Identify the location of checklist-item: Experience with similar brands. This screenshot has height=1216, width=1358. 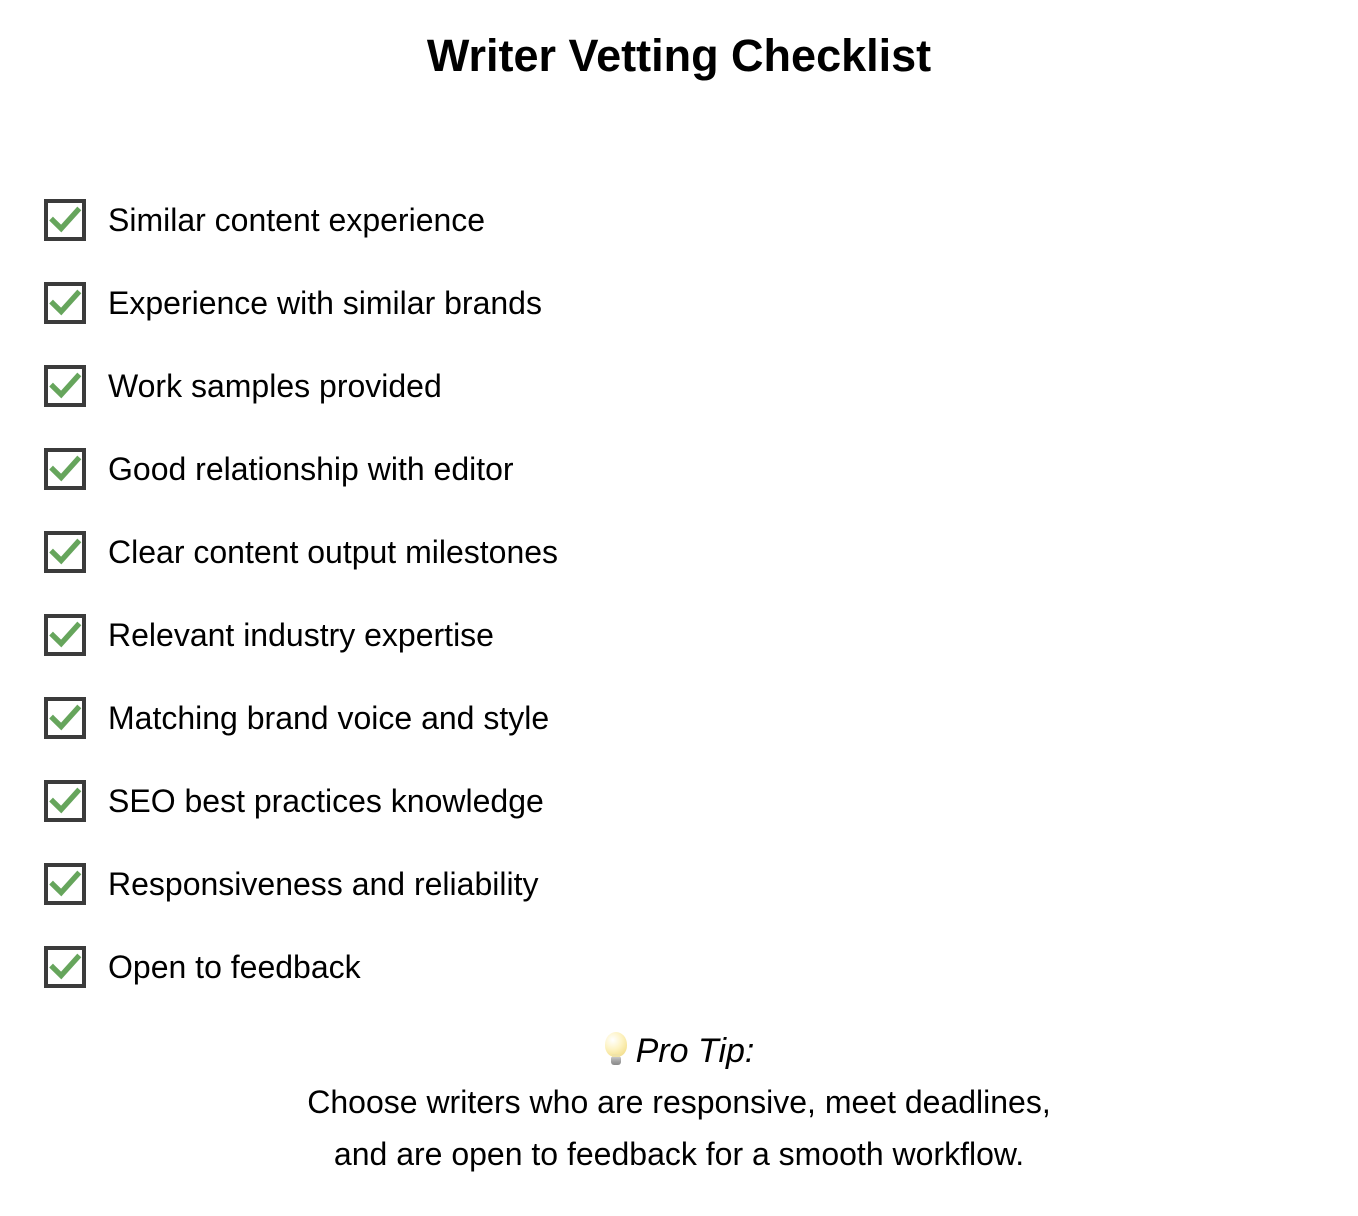
(594, 303).